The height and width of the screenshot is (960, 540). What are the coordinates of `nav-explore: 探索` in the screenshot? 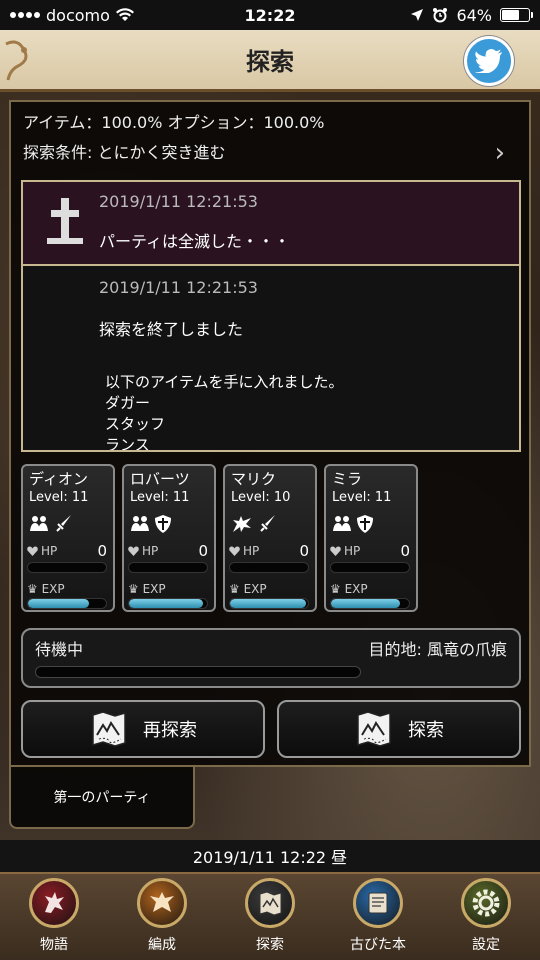 It's located at (270, 914).